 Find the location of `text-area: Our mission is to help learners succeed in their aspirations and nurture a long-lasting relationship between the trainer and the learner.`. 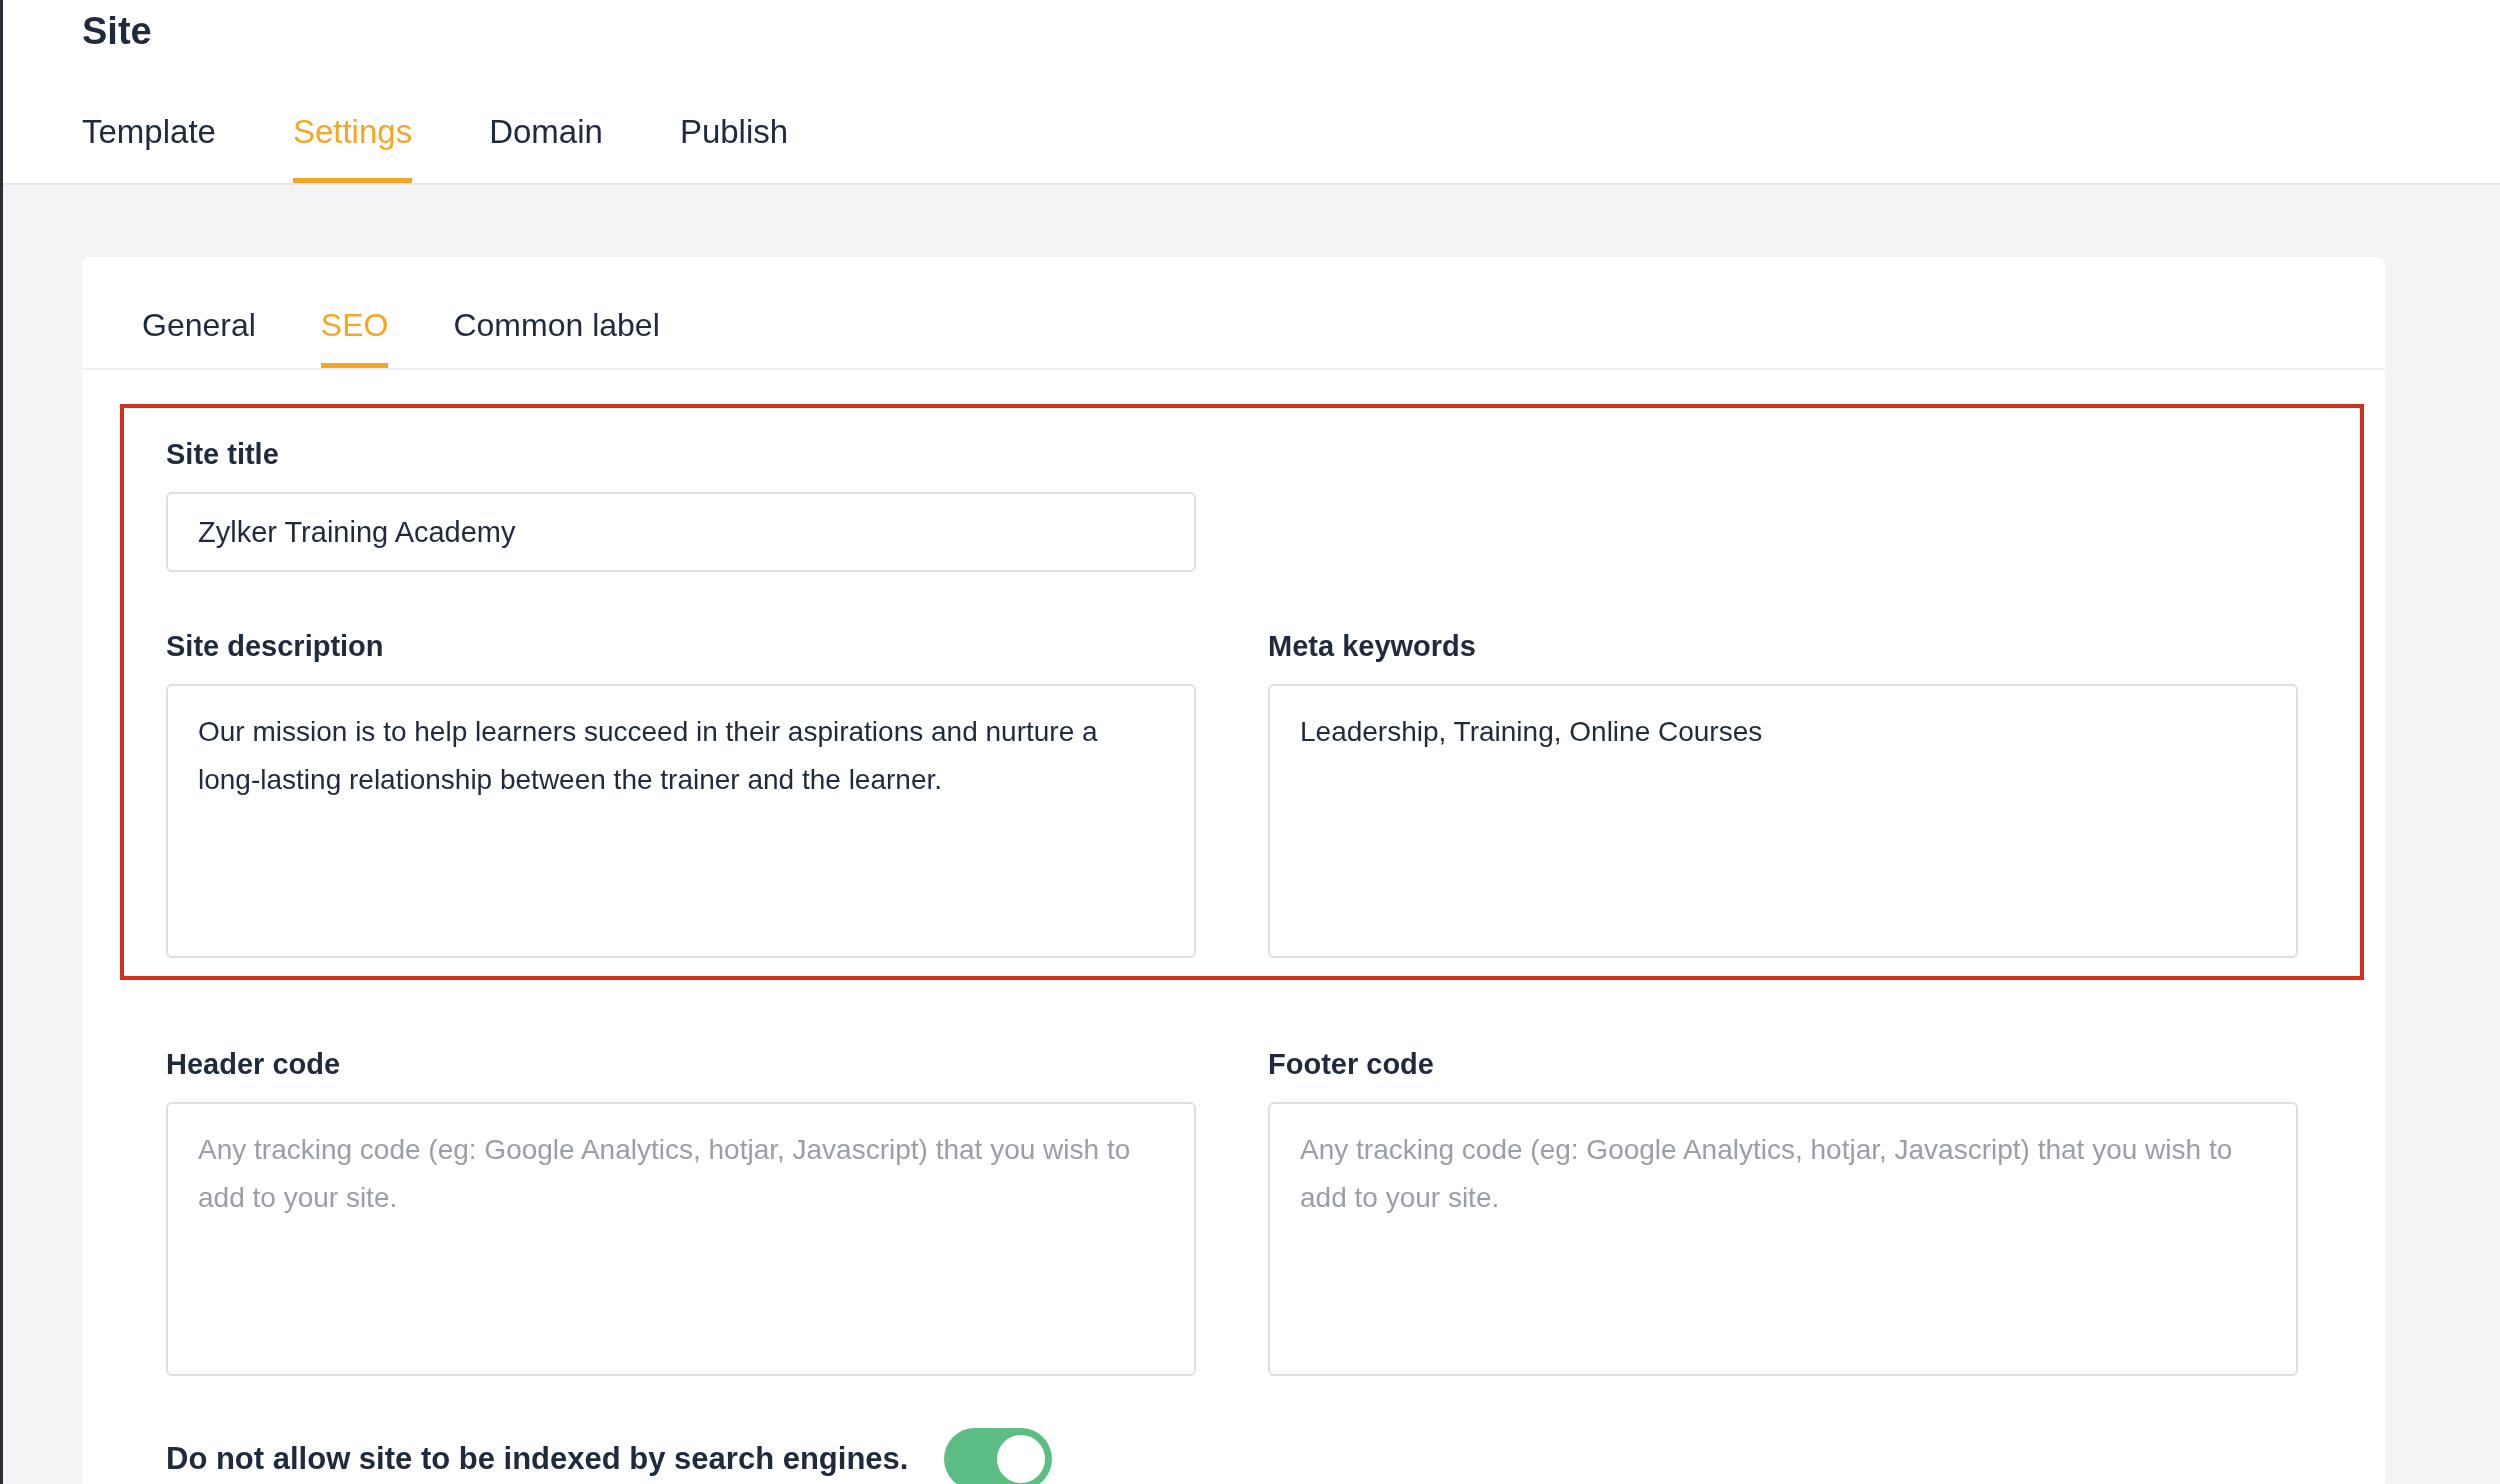

text-area: Our mission is to help learners succeed in their aspirations and nurture a long-lasting relationship between the trainer and the learner. is located at coordinates (681, 821).